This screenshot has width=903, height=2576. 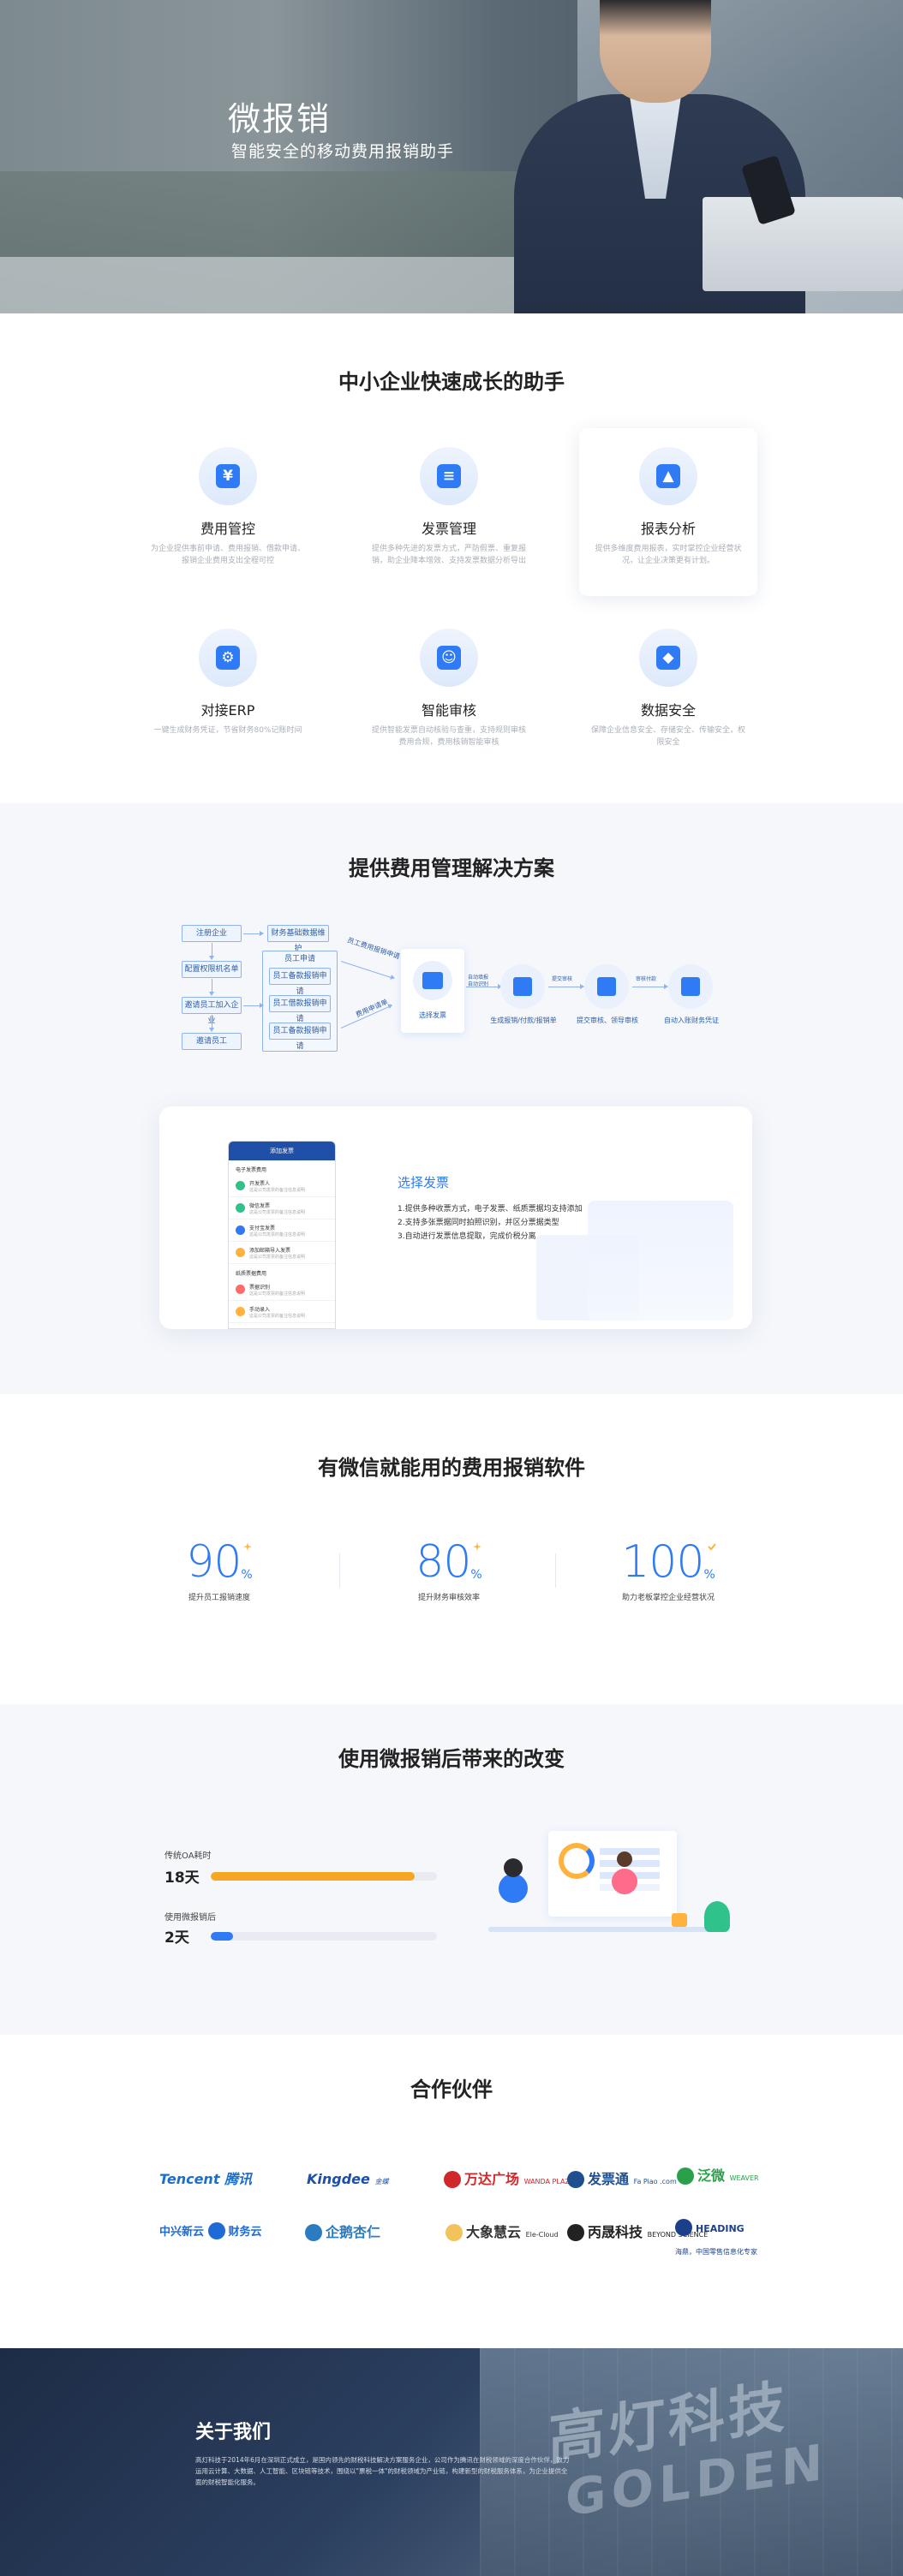 I want to click on fapiao-icon, so click(x=575, y=2180).